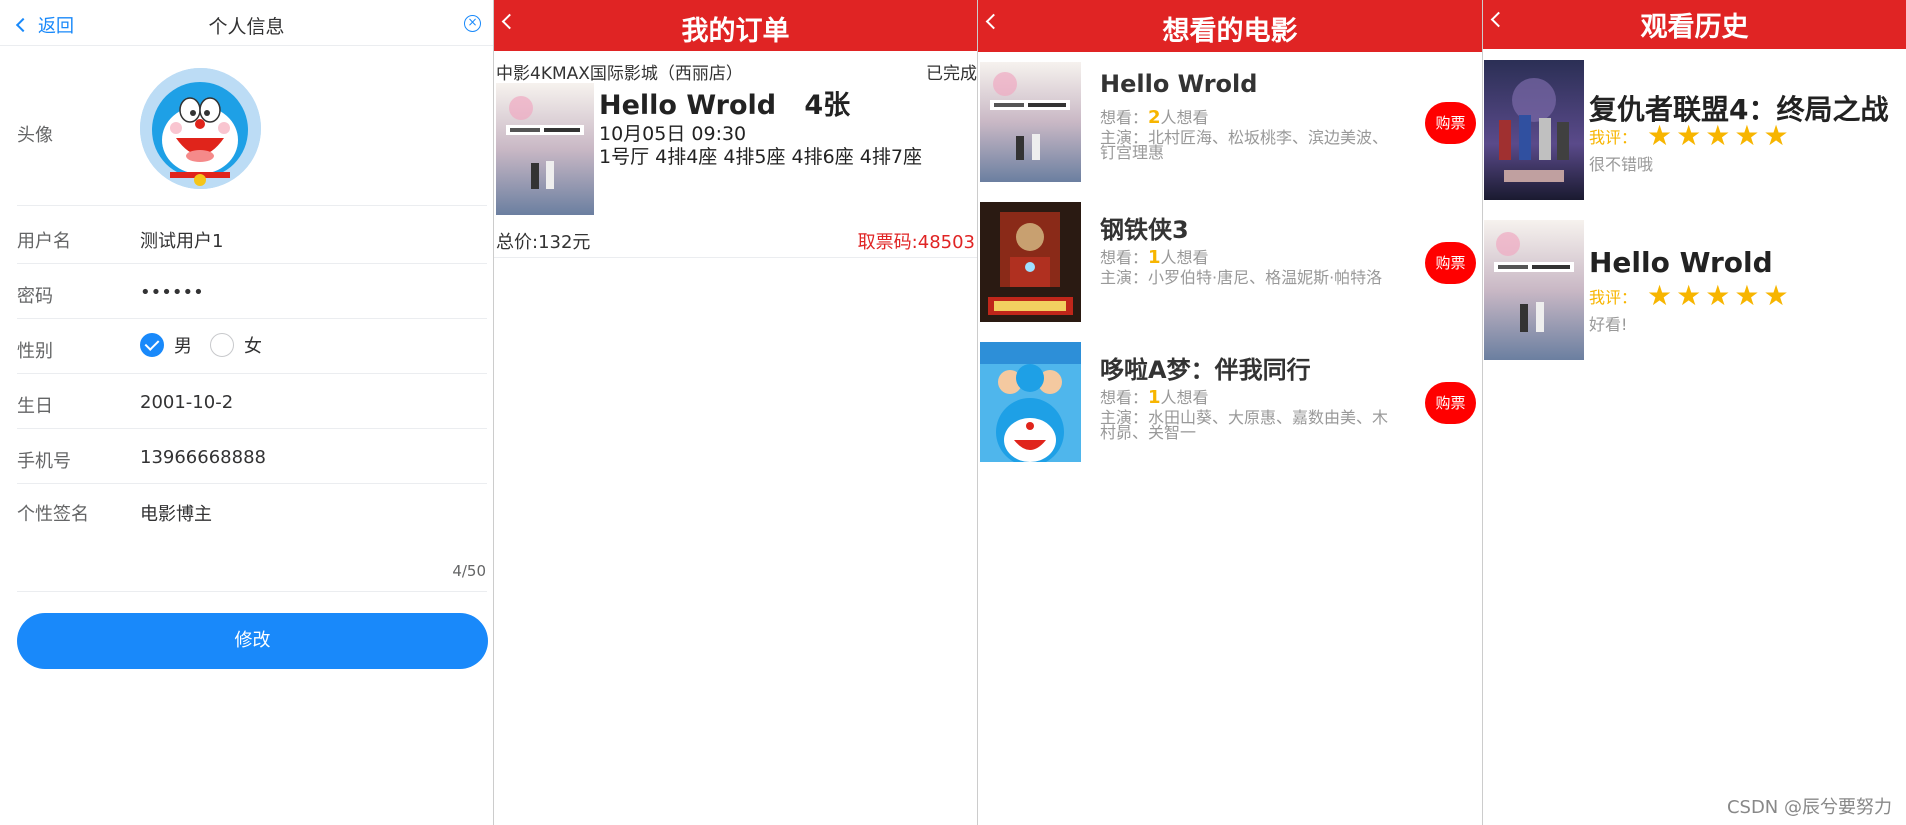 The width and height of the screenshot is (1906, 825). I want to click on order-cinema: 中影4KMAX国际影城（西丽店）, so click(619, 74).